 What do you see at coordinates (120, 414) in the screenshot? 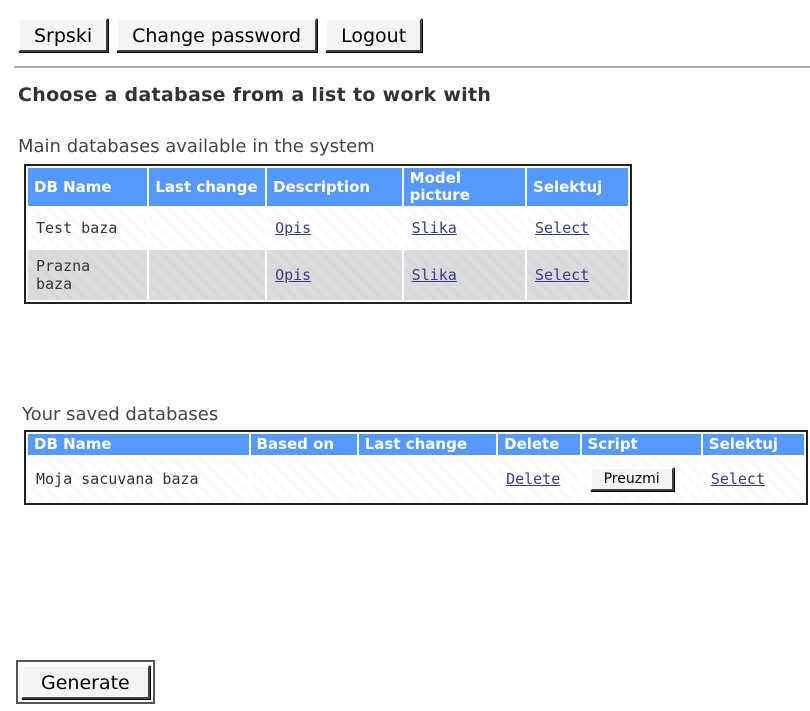
I see `saved-databases-caption: Your saved databases` at bounding box center [120, 414].